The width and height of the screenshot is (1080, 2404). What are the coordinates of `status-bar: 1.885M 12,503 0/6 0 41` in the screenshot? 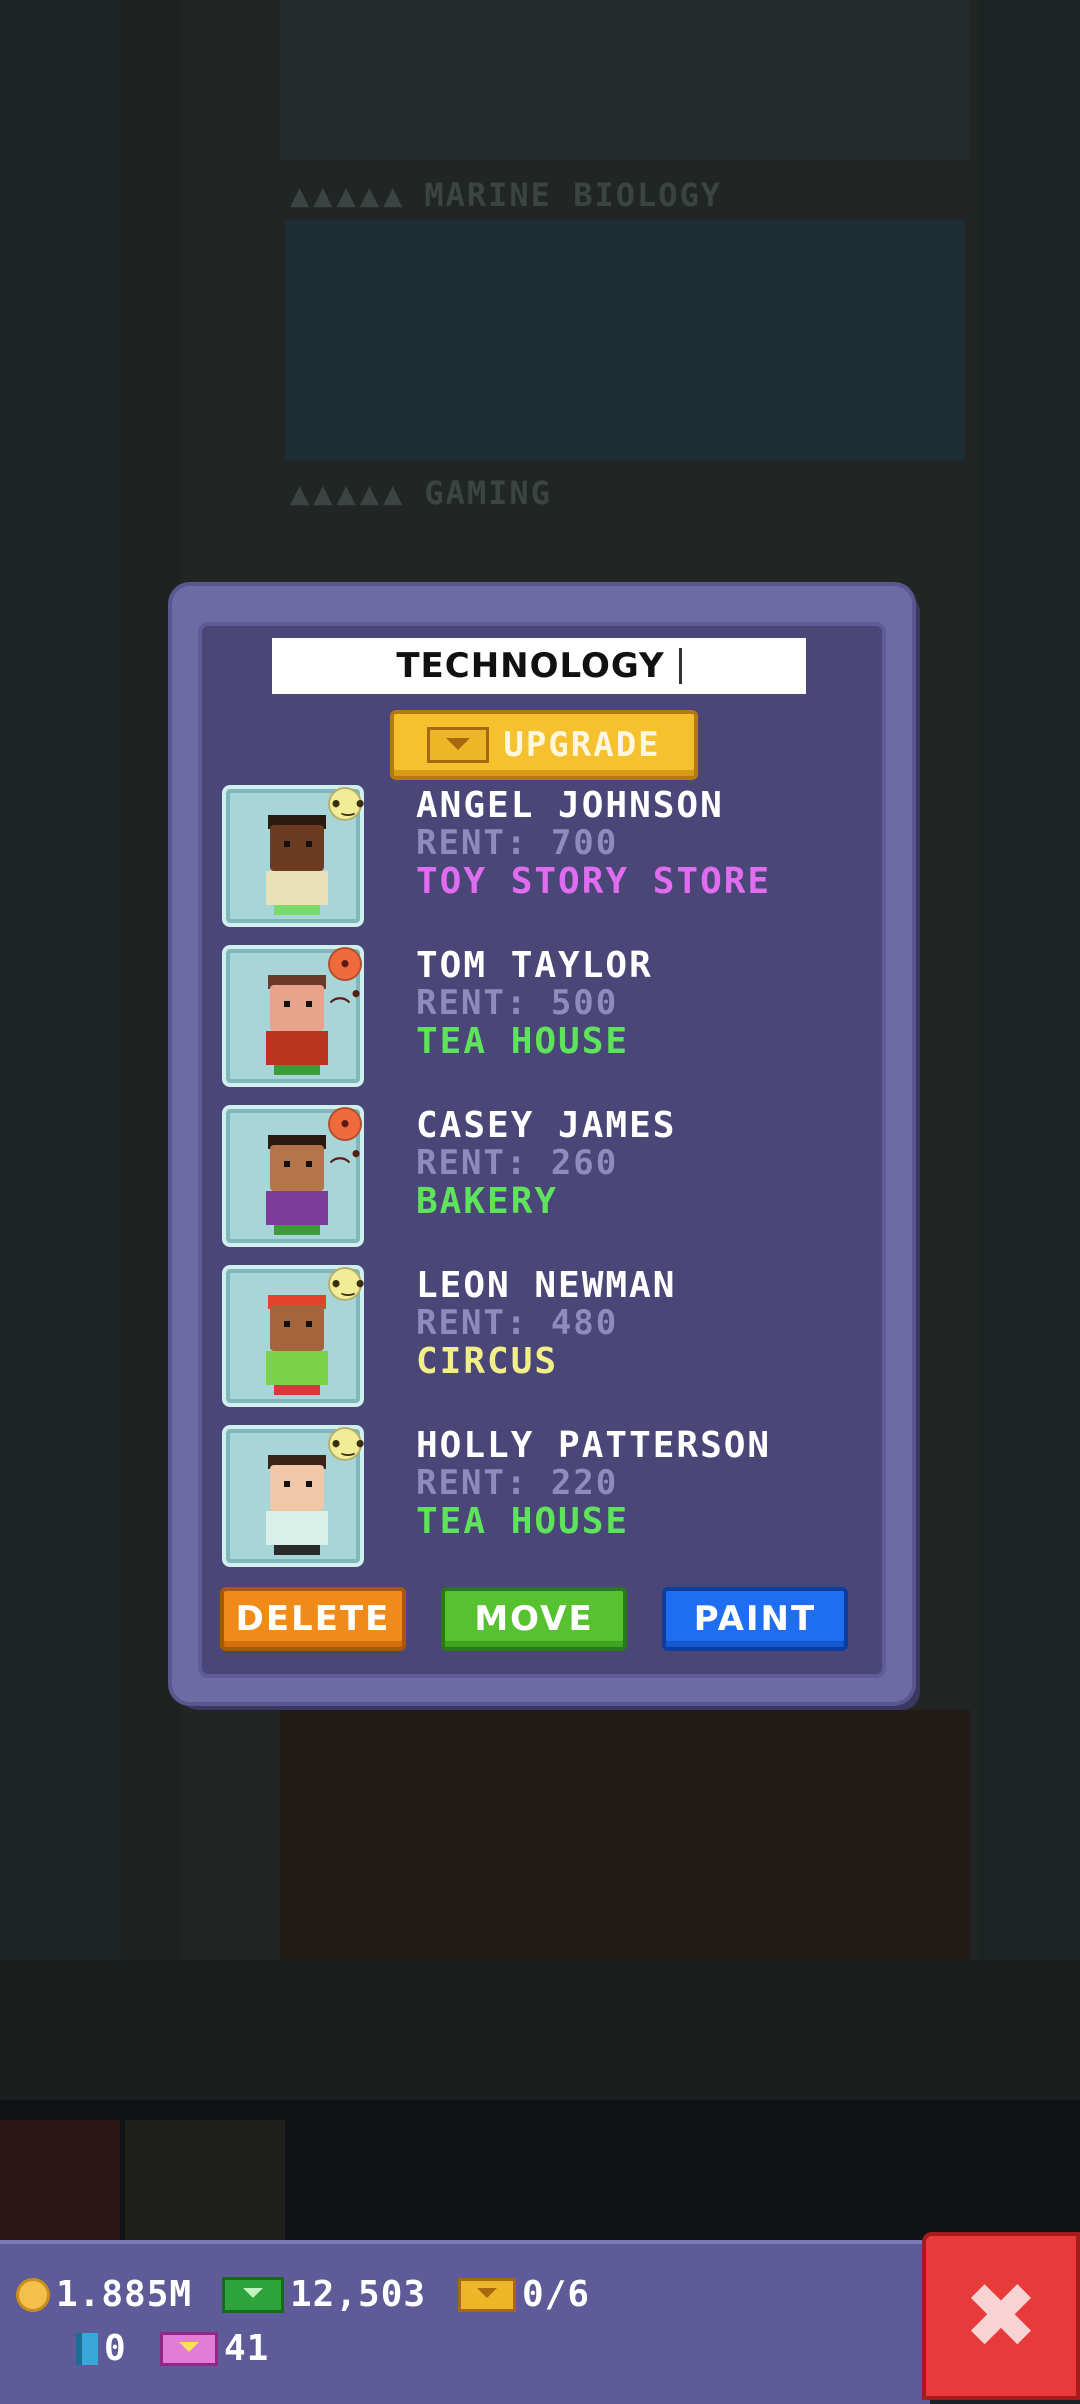 It's located at (465, 2322).